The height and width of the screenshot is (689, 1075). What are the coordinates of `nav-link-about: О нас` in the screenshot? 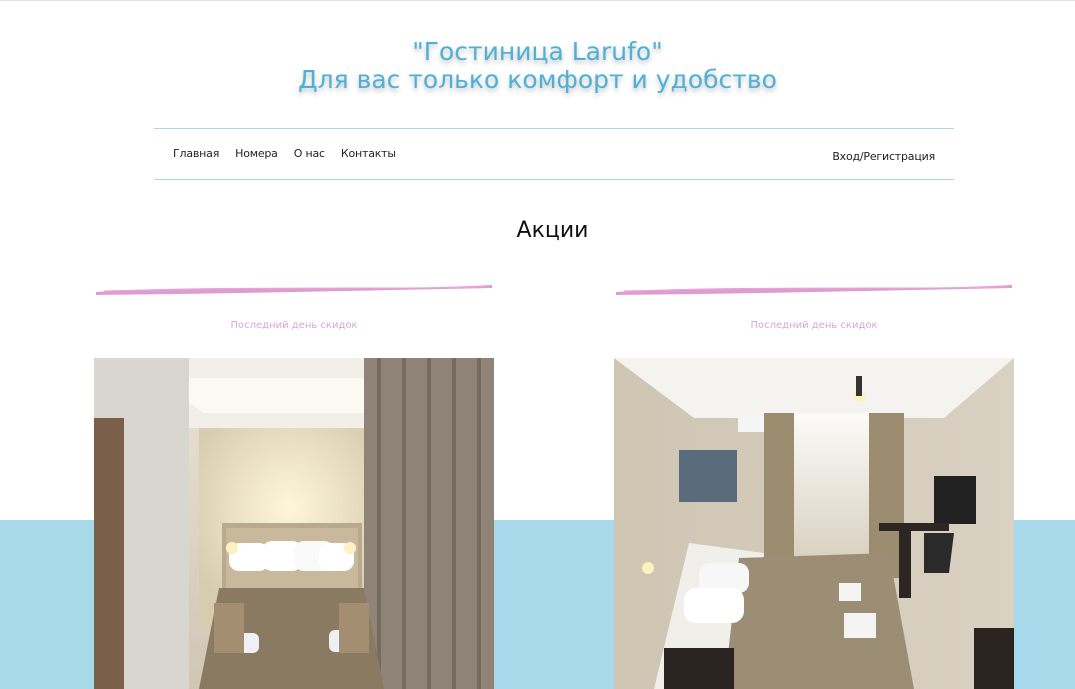 It's located at (309, 153).